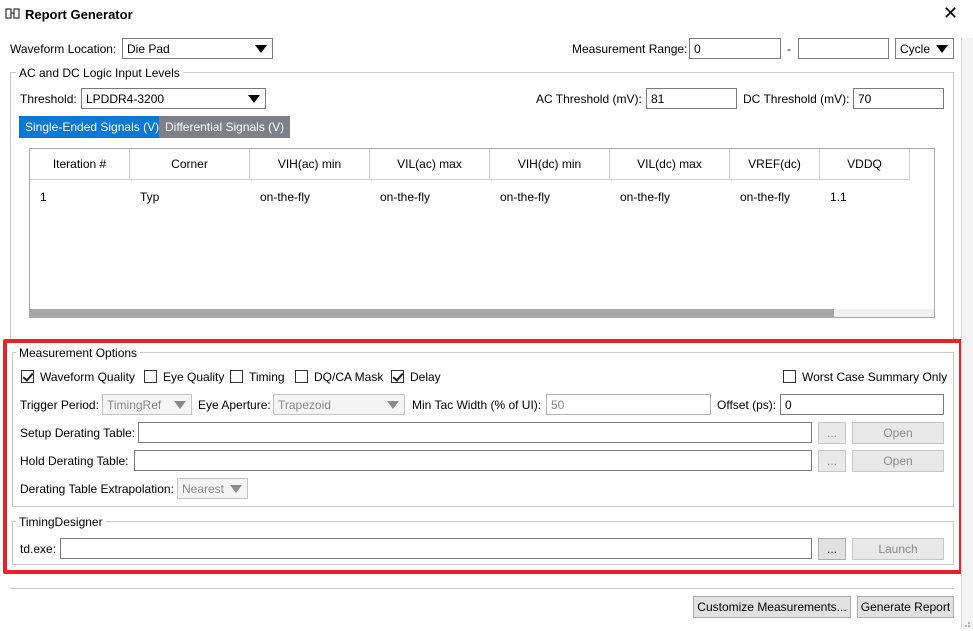 This screenshot has width=973, height=631. Describe the element at coordinates (747, 405) in the screenshot. I see `offset-label: Offset (ps):` at that location.